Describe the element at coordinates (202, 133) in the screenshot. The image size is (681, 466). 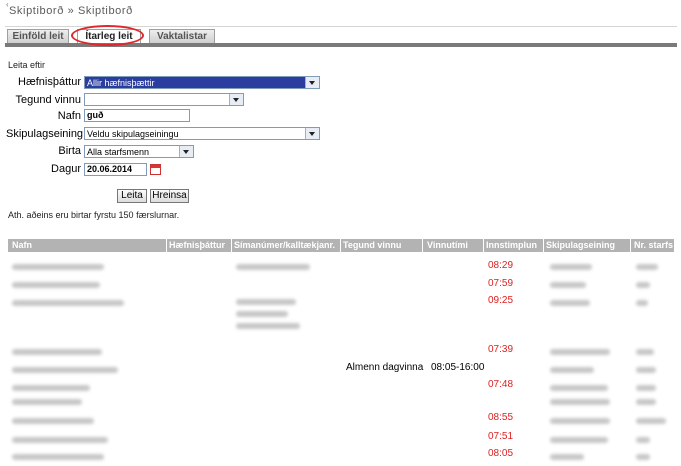
I see `skipulagseining-select: Veldu skipulagseiningu` at that location.